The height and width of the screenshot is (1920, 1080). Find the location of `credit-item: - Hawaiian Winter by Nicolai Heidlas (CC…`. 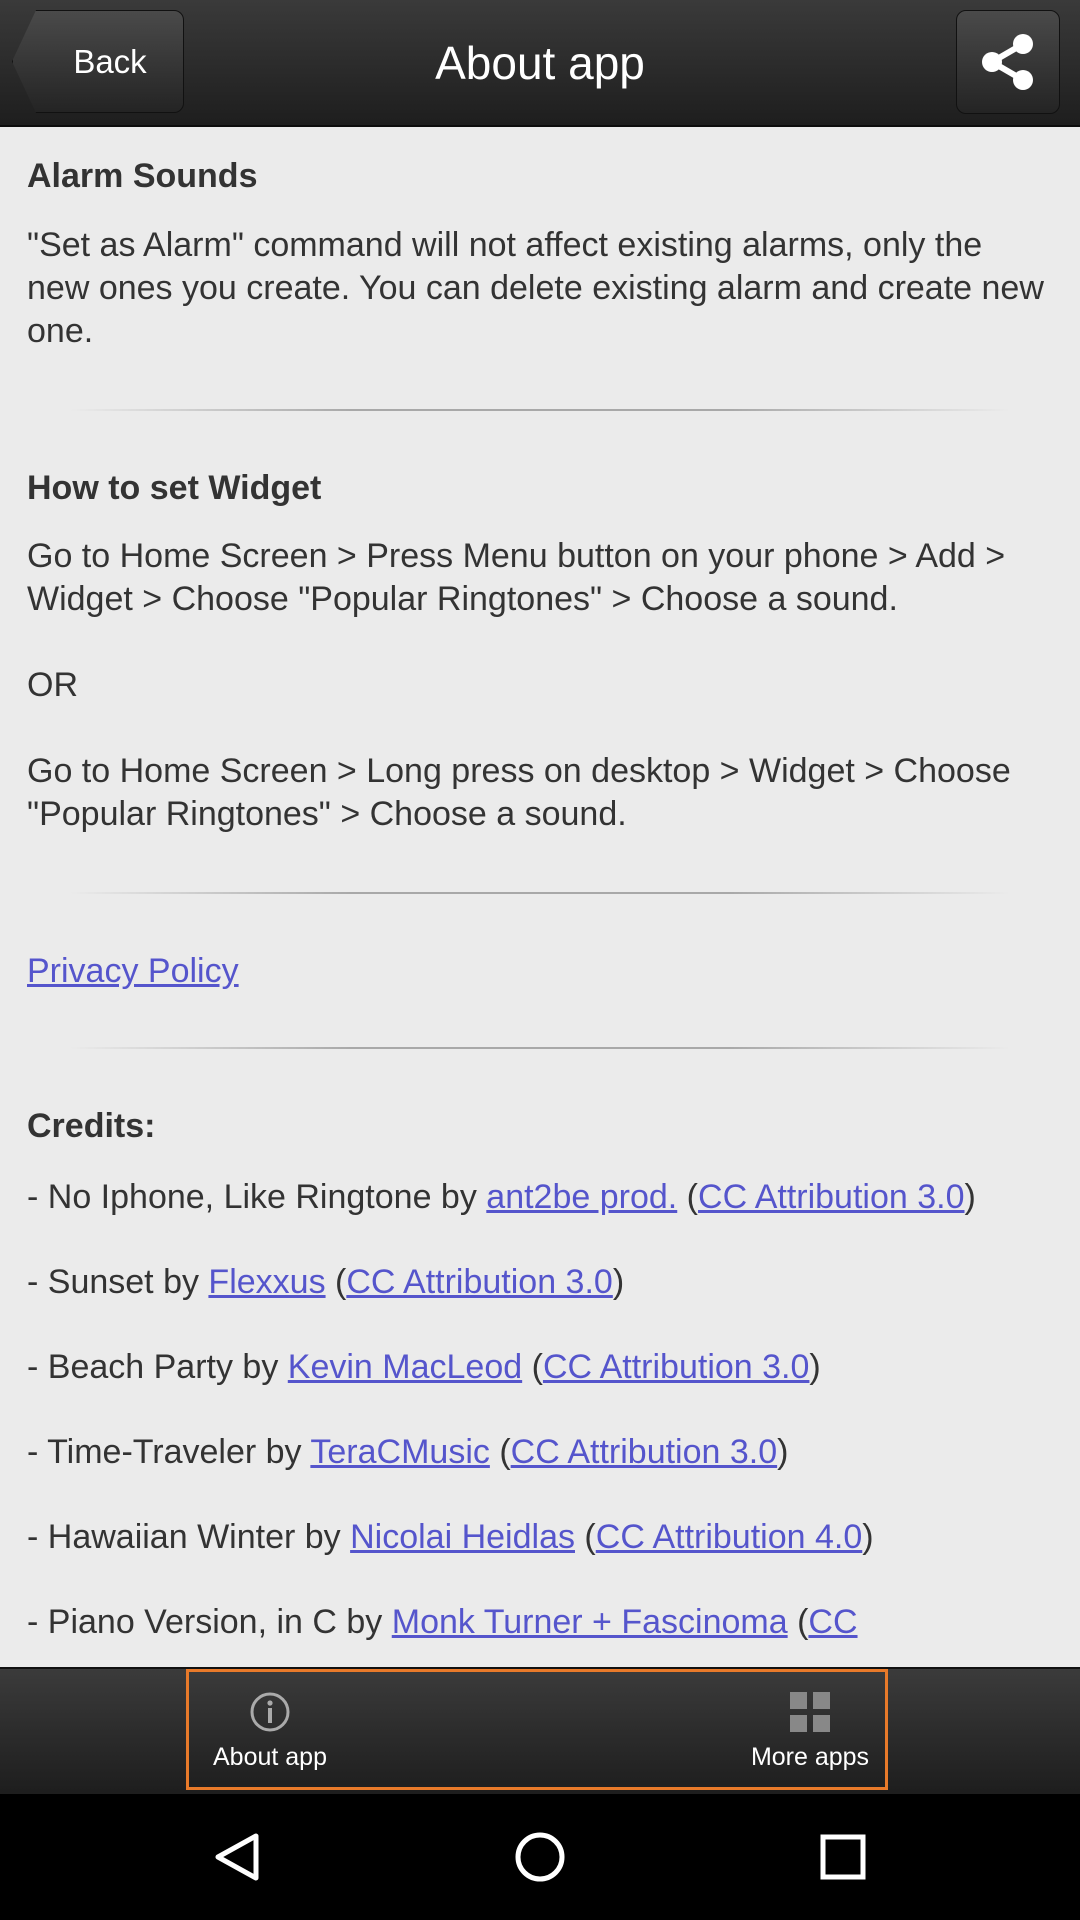

credit-item: - Hawaiian Winter by Nicolai Heidlas (CC… is located at coordinates (450, 1536).